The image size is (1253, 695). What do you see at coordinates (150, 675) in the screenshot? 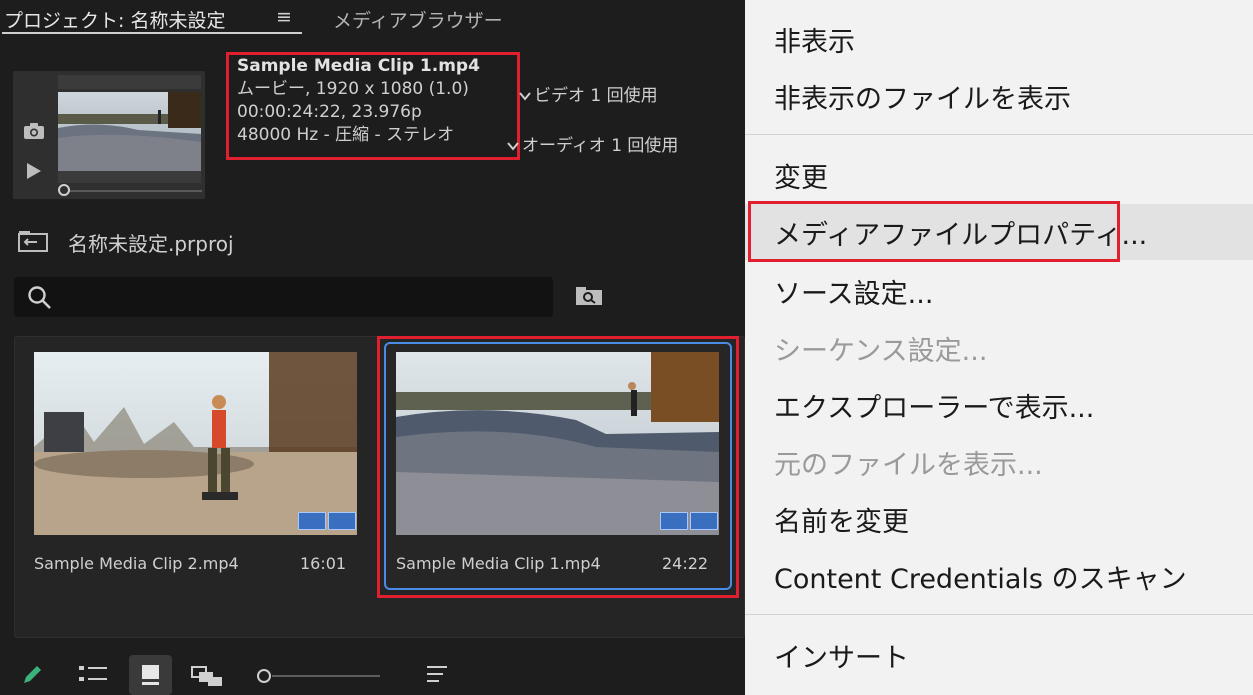
I see `icon-view-icon` at bounding box center [150, 675].